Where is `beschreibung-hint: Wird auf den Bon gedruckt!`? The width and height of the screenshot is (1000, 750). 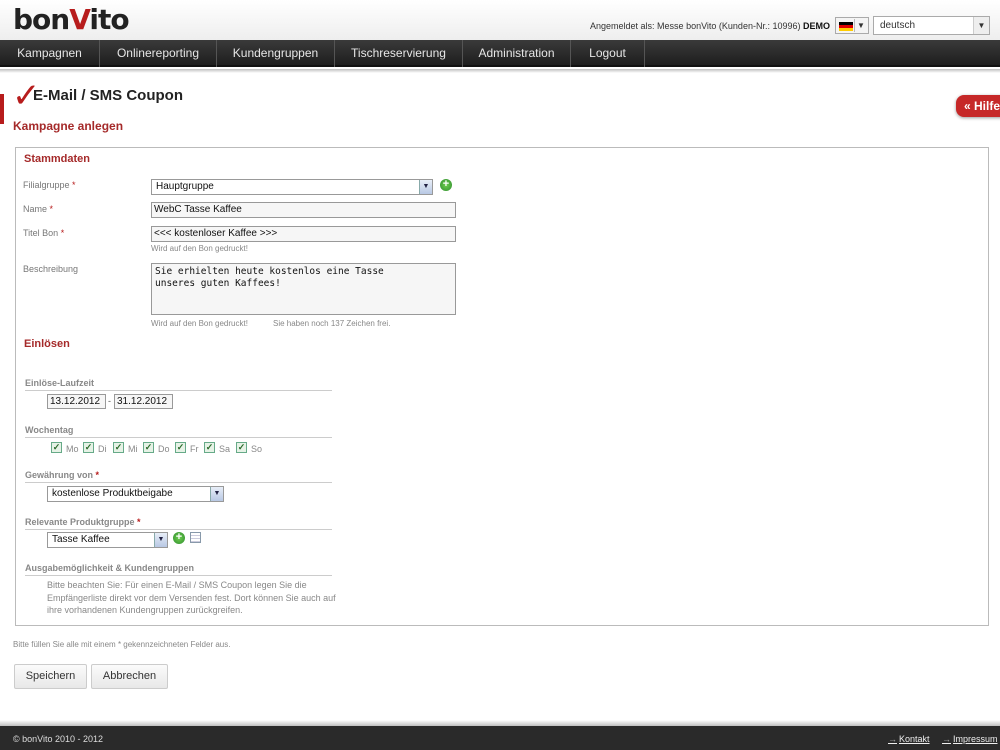 beschreibung-hint: Wird auf den Bon gedruckt! is located at coordinates (199, 323).